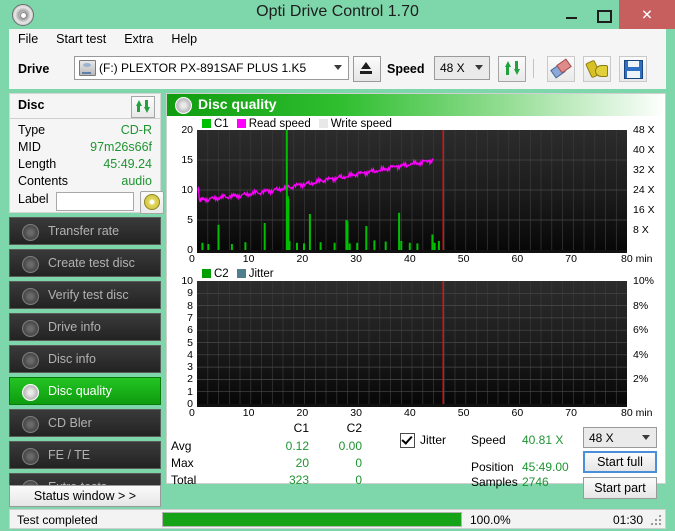  Describe the element at coordinates (190, 293) in the screenshot. I see `y-tick-label: 9` at that location.